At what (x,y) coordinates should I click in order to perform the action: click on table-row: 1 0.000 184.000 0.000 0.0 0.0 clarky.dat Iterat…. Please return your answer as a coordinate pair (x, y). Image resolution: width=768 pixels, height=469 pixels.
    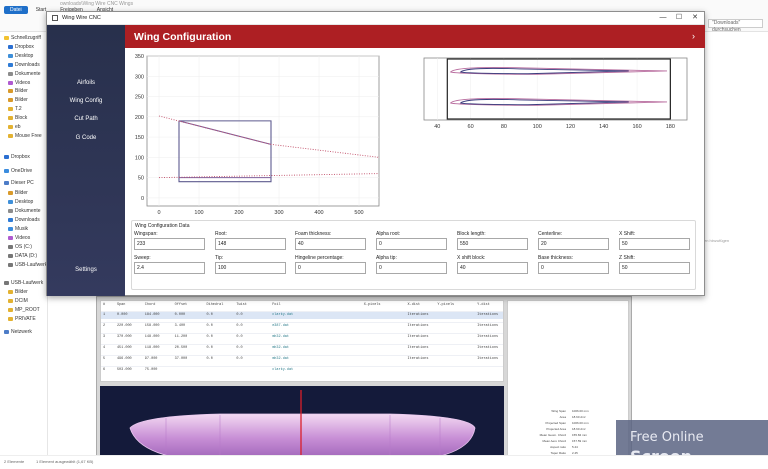
    Looking at the image, I should click on (302, 315).